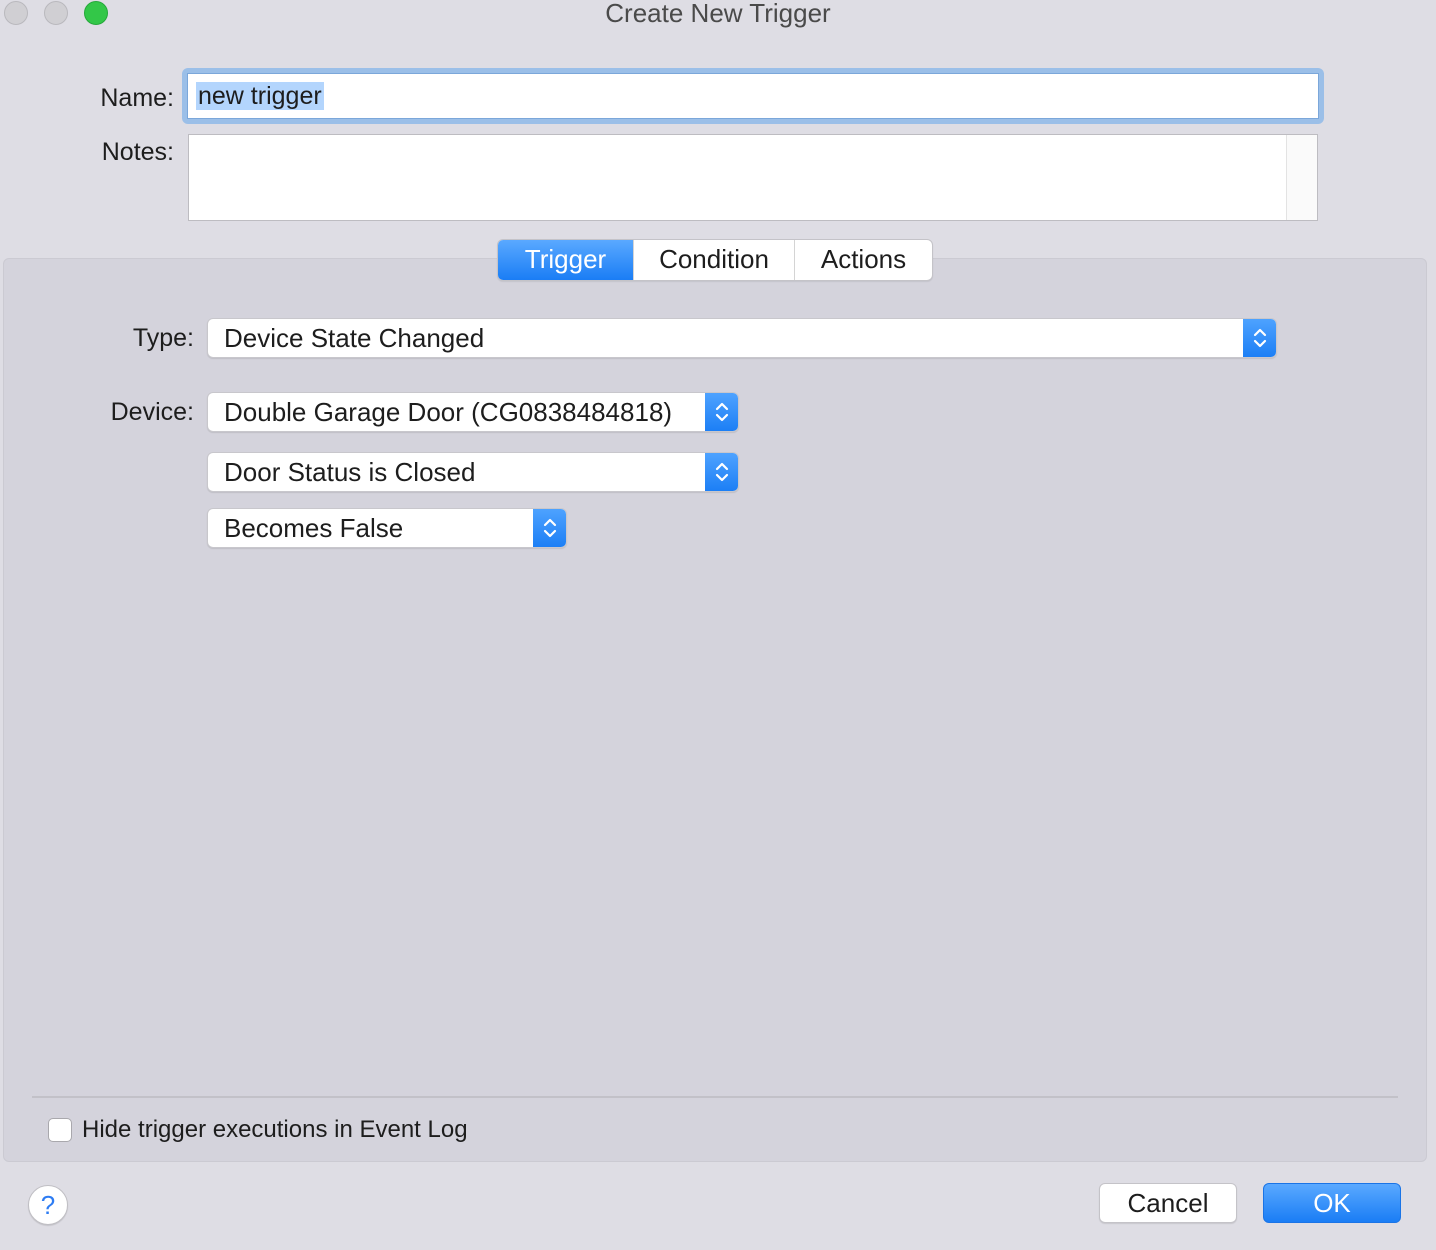 The image size is (1436, 1250). I want to click on tab-condition: Condition, so click(713, 260).